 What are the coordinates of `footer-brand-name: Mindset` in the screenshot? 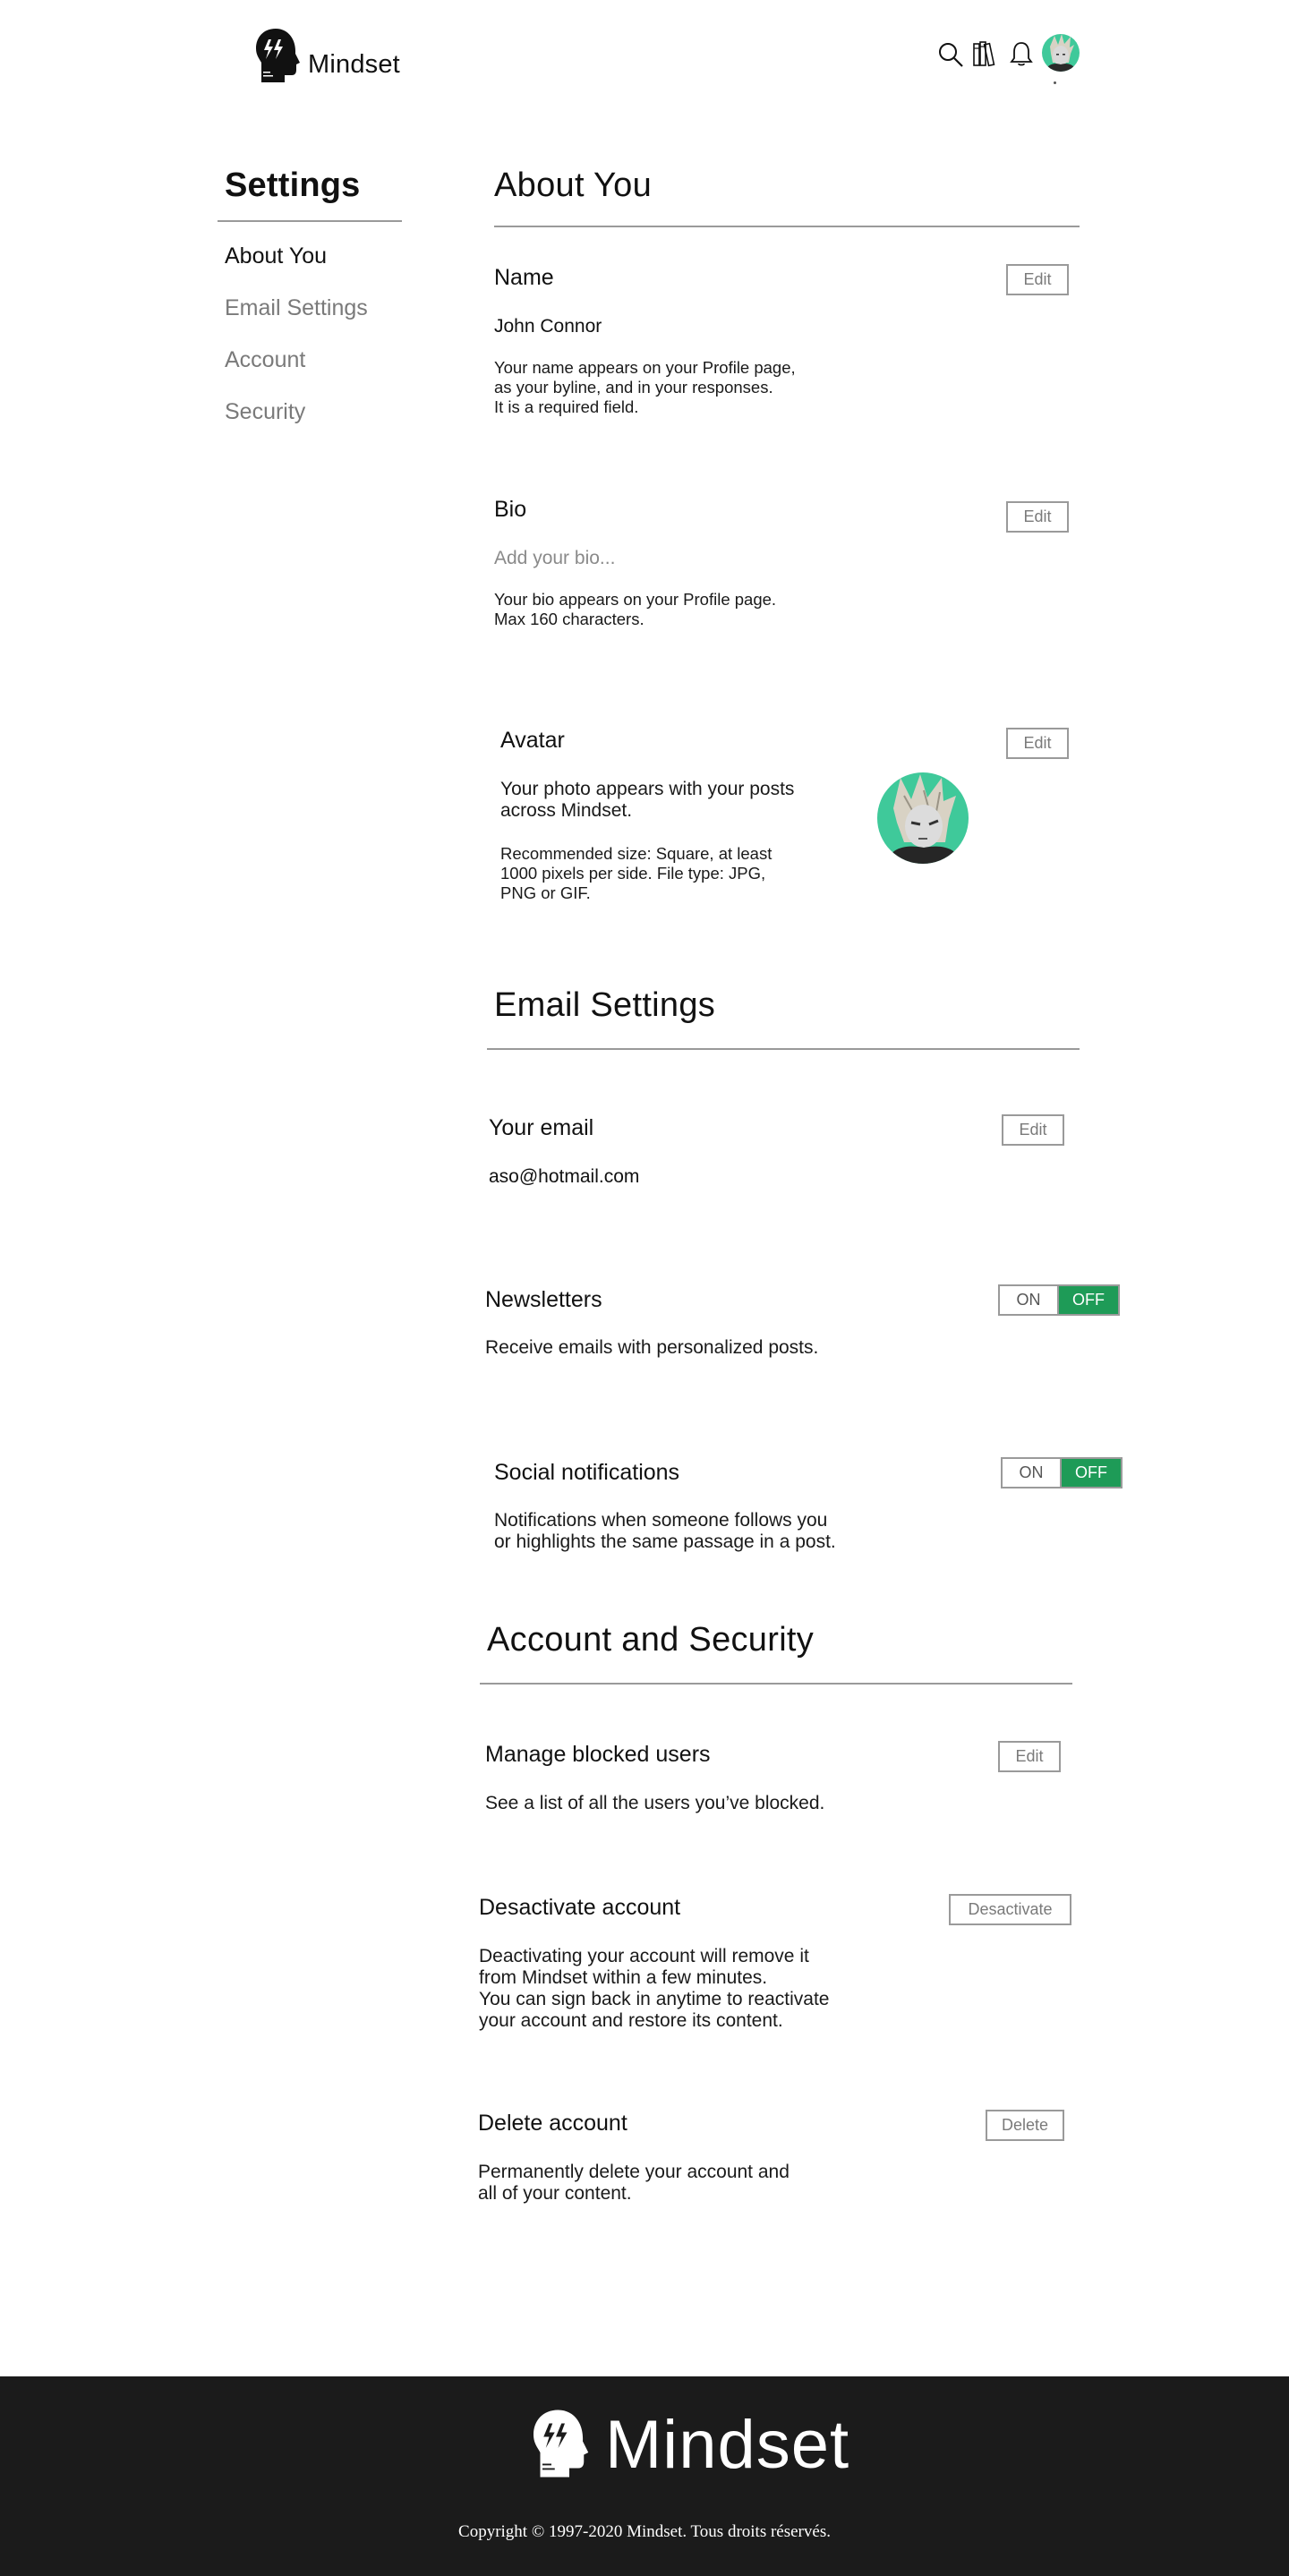 It's located at (727, 2445).